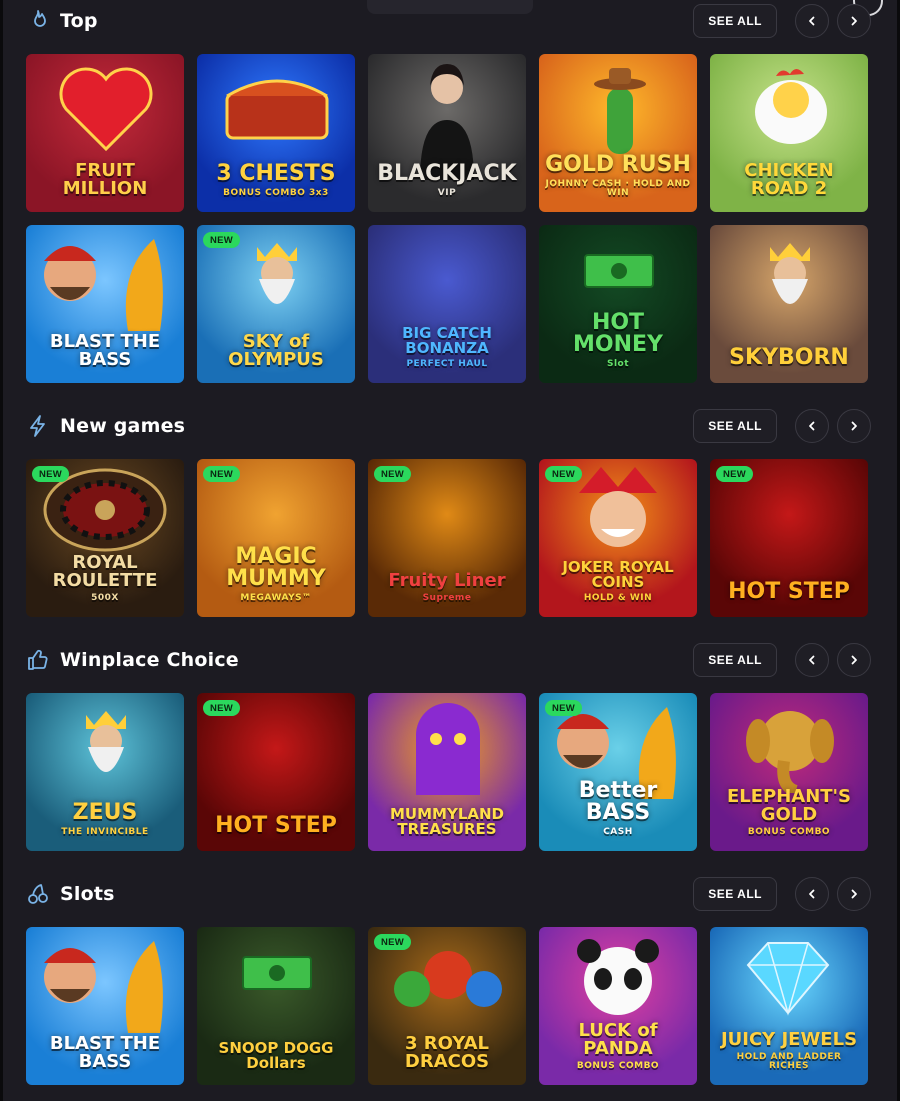  Describe the element at coordinates (447, 193) in the screenshot. I see `game-subtitle: VIP` at that location.